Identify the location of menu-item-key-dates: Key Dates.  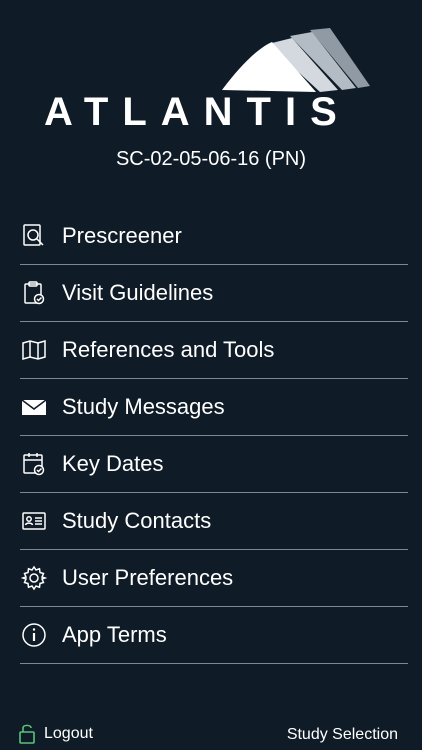
(214, 464).